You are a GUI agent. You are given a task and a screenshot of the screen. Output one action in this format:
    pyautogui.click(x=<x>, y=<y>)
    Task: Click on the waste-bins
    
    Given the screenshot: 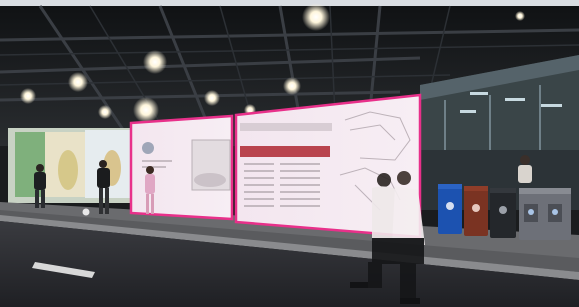 What is the action you would take?
    pyautogui.click(x=504, y=212)
    